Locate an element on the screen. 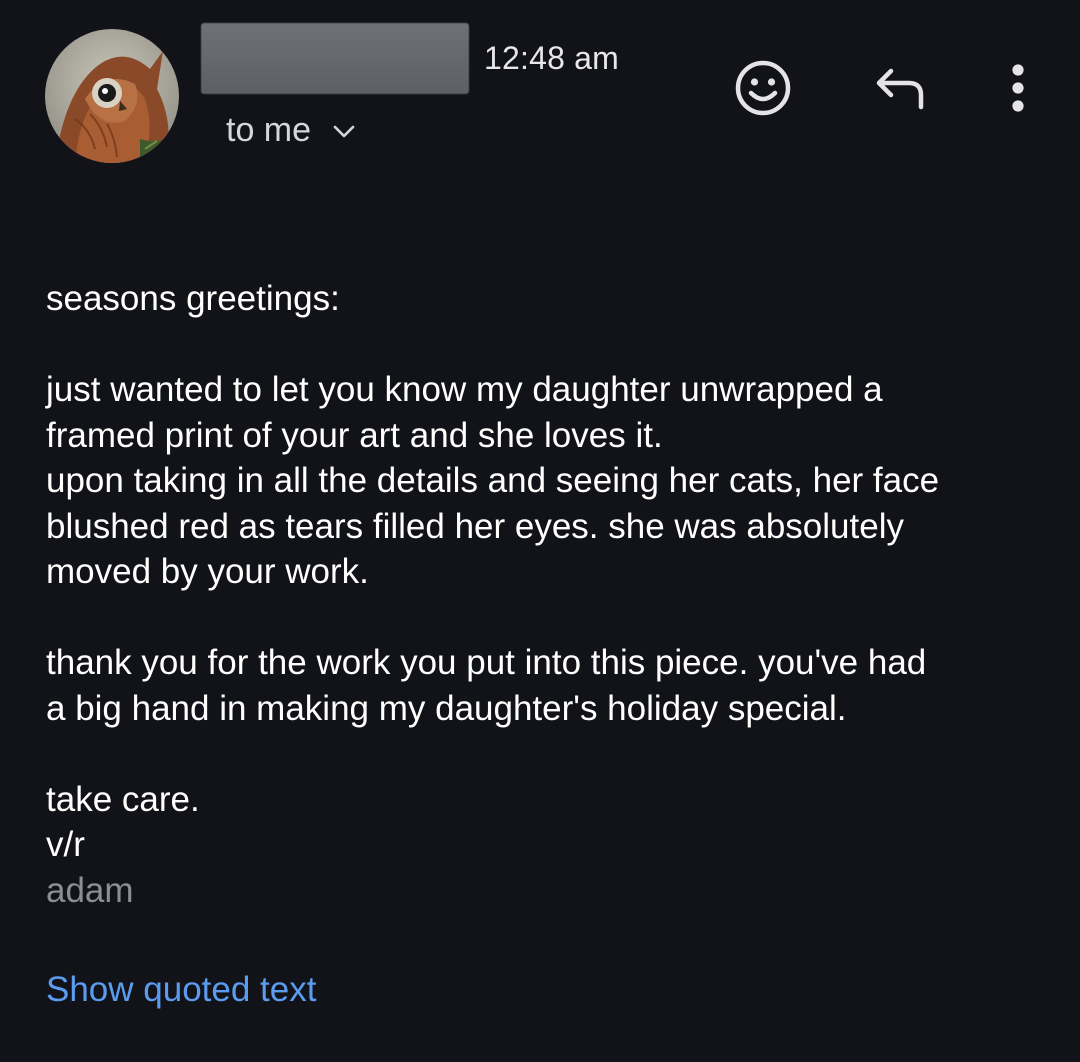 This screenshot has height=1062, width=1080. more-options-button is located at coordinates (1018, 88).